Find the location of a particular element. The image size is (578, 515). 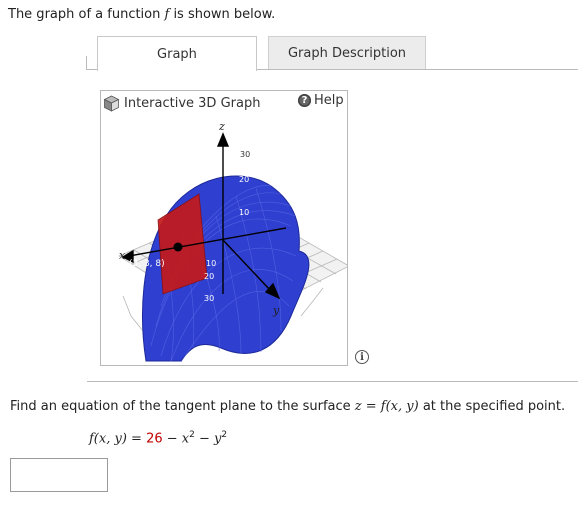

point-label: (3, 3, 8) is located at coordinates (147, 264).